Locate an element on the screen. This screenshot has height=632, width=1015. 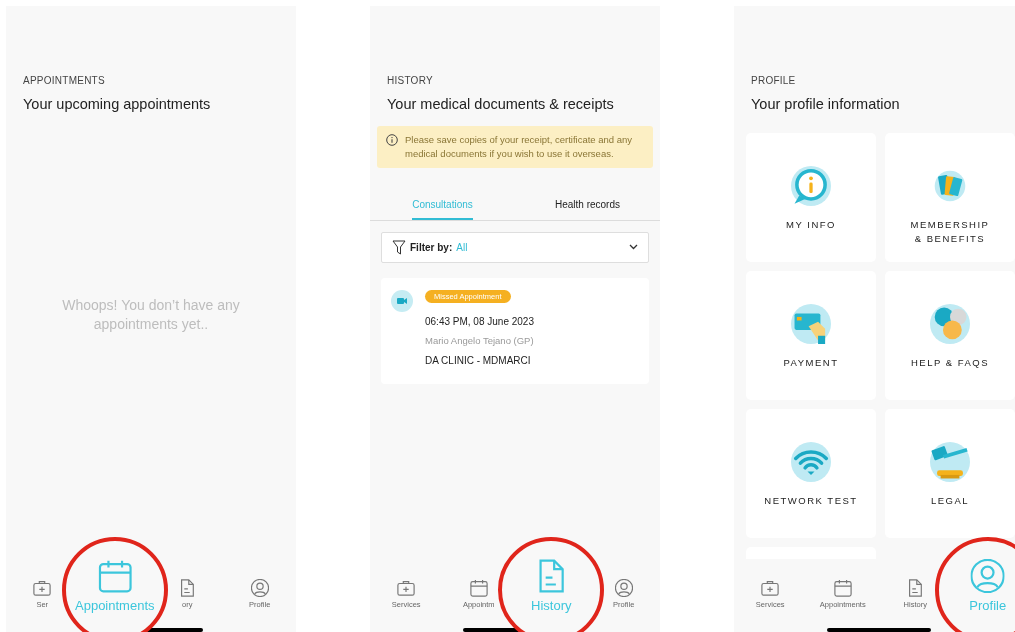
screen-title: Your upcoming appointments is located at coordinates (117, 104).